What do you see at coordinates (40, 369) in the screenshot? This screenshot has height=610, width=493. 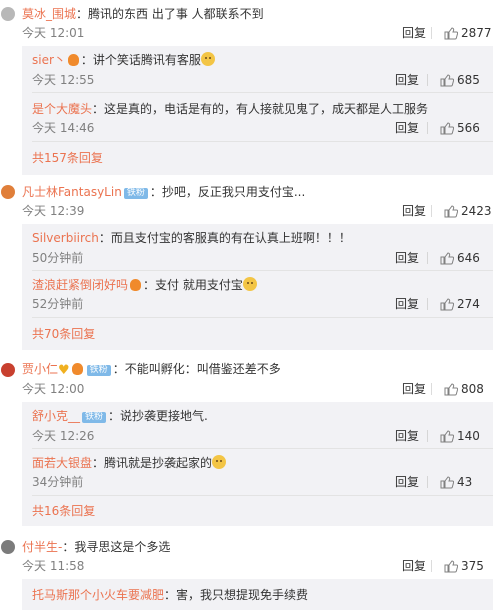 I see `username-link: 贾小仁` at bounding box center [40, 369].